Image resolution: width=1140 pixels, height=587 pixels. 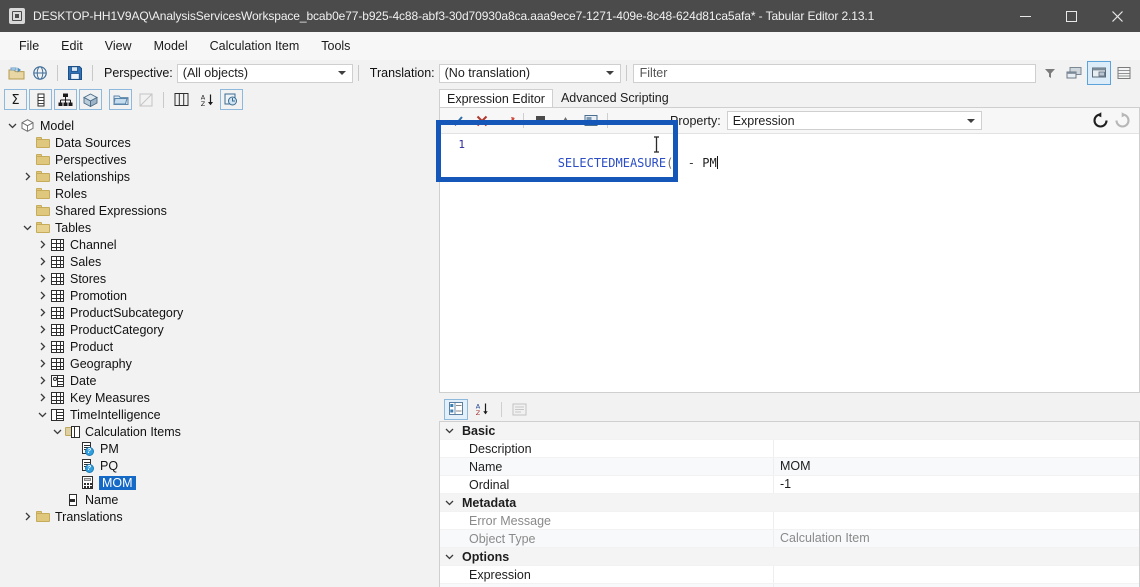 What do you see at coordinates (506, 121) in the screenshot?
I see `format-dax-icon` at bounding box center [506, 121].